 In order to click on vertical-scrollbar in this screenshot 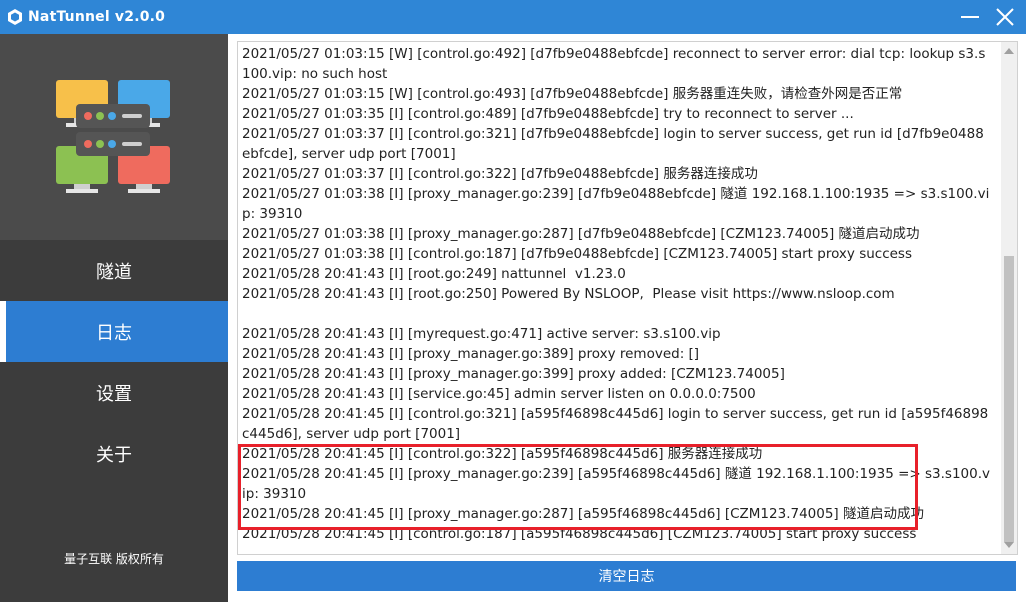, I will do `click(1009, 298)`.